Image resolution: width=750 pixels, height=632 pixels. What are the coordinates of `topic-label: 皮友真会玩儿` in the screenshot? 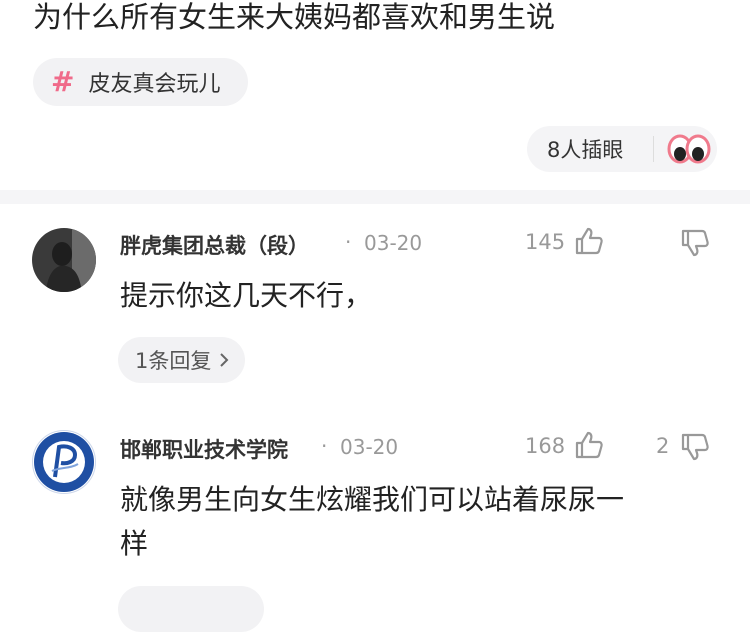 It's located at (154, 84).